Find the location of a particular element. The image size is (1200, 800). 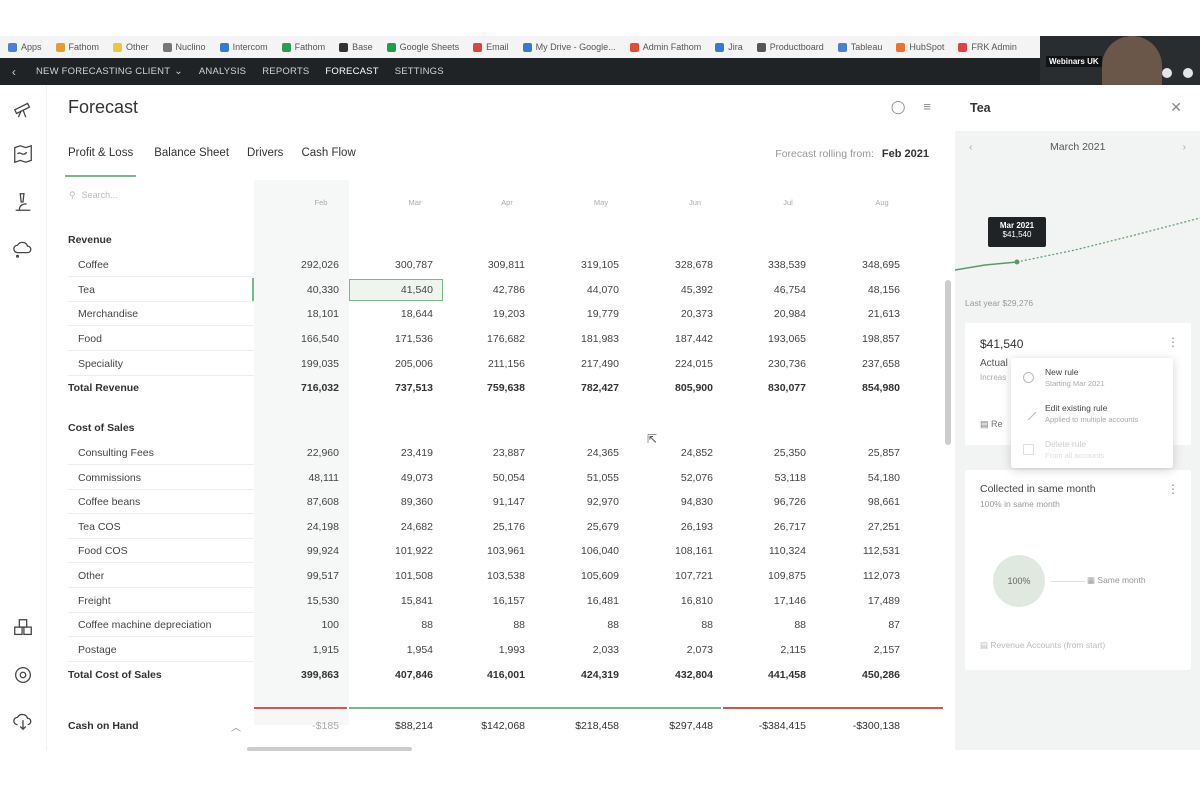

cell-value: 25,176 is located at coordinates (485, 527).